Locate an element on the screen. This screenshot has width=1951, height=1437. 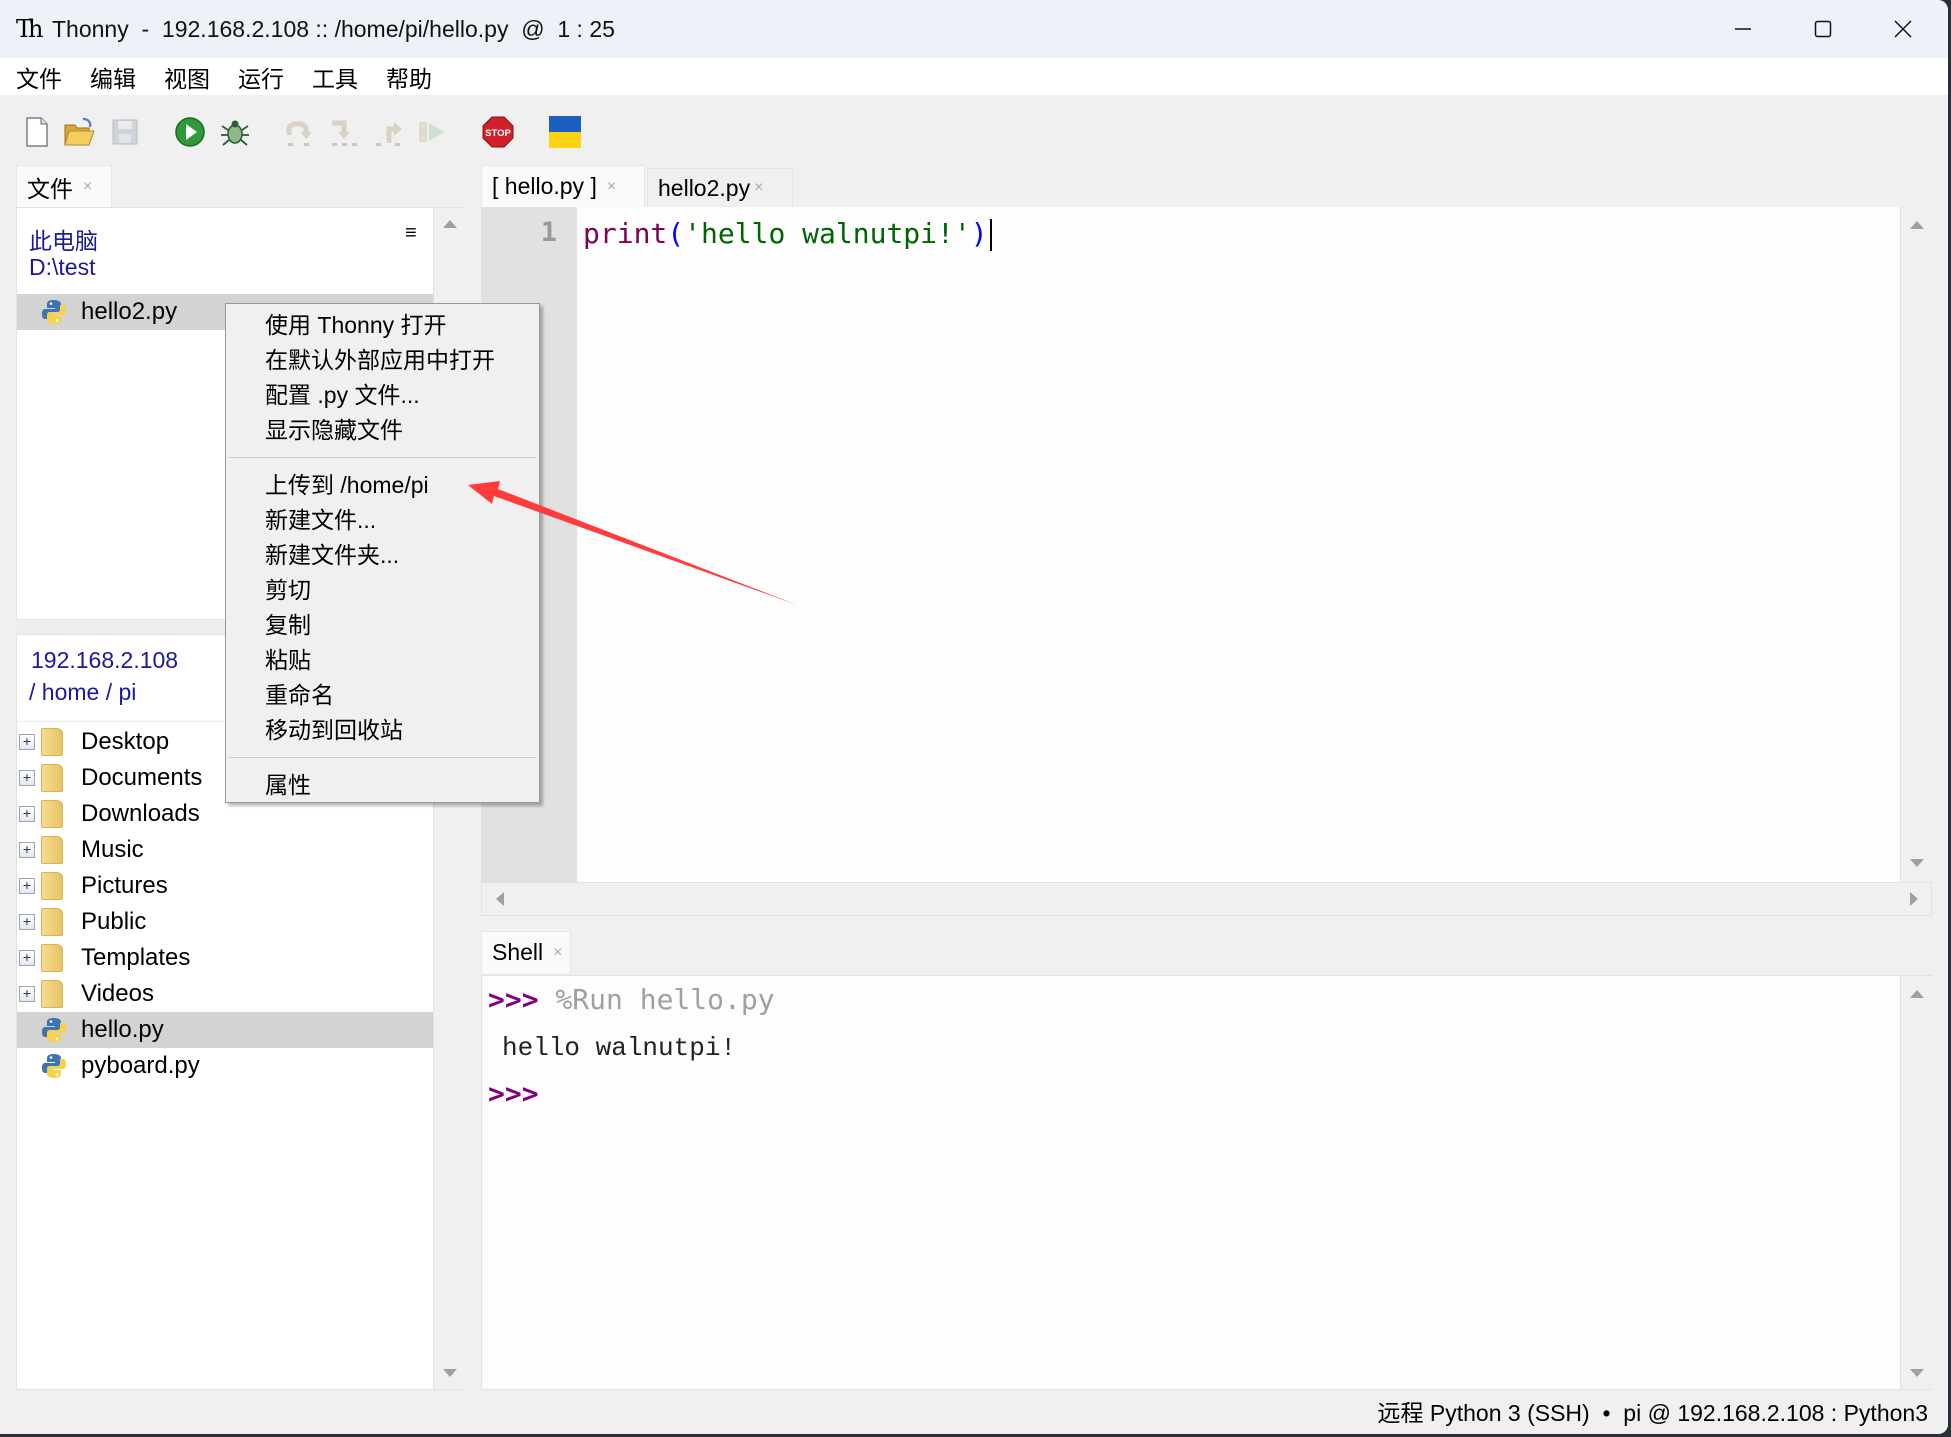
step-out-icon is located at coordinates (389, 134).